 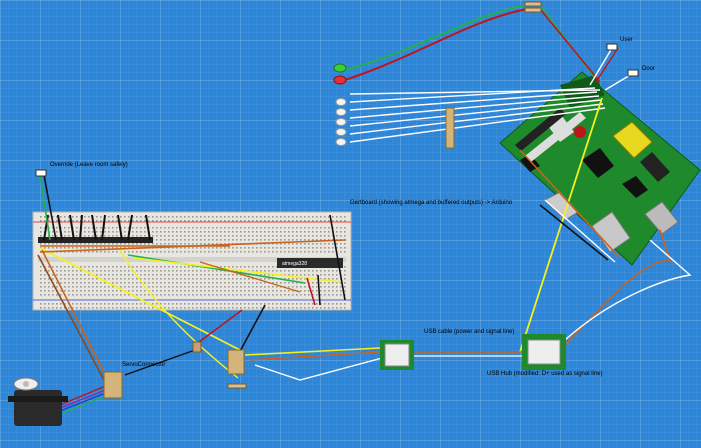 I want to click on led-connector-strip, so click(x=450, y=128).